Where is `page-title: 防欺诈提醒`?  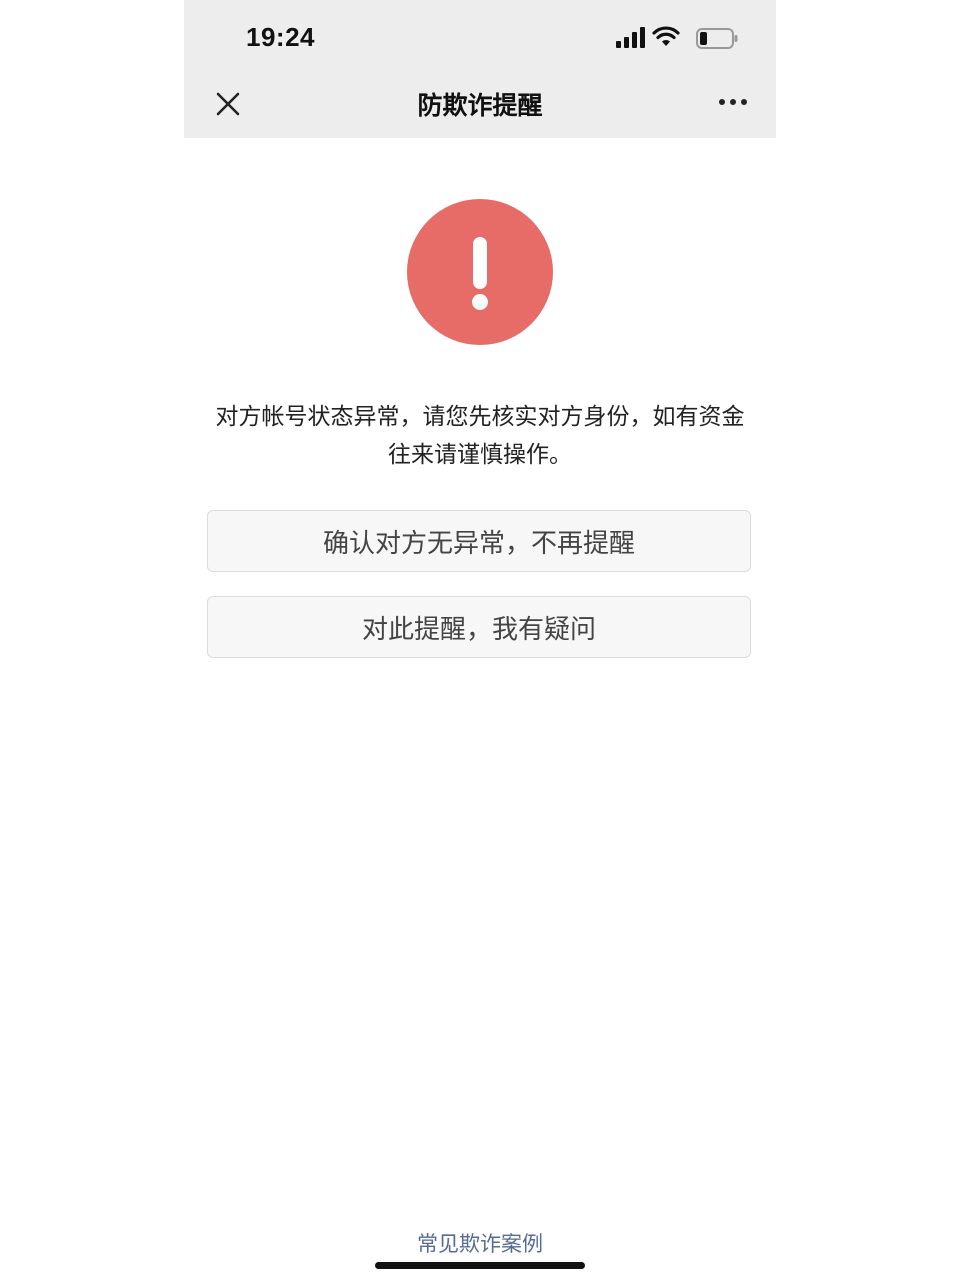
page-title: 防欺诈提醒 is located at coordinates (480, 105).